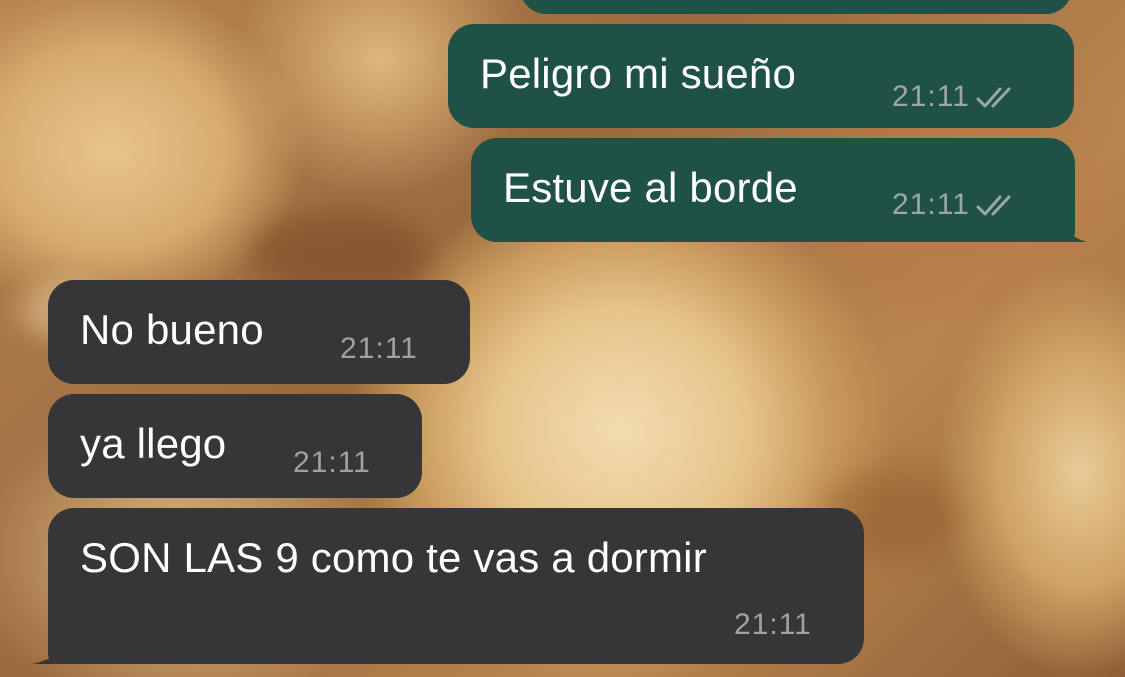  I want to click on message-text: Peligro mi sueño, so click(638, 73).